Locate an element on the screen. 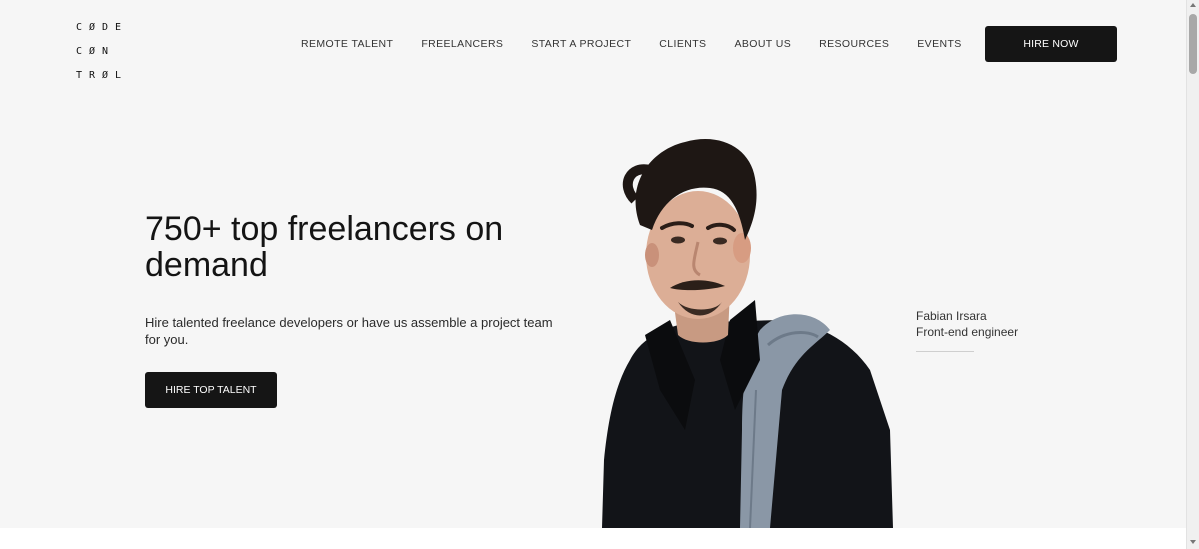 This screenshot has width=1199, height=549. hire-top-talent-button: HIRE TOP TALENT is located at coordinates (211, 390).